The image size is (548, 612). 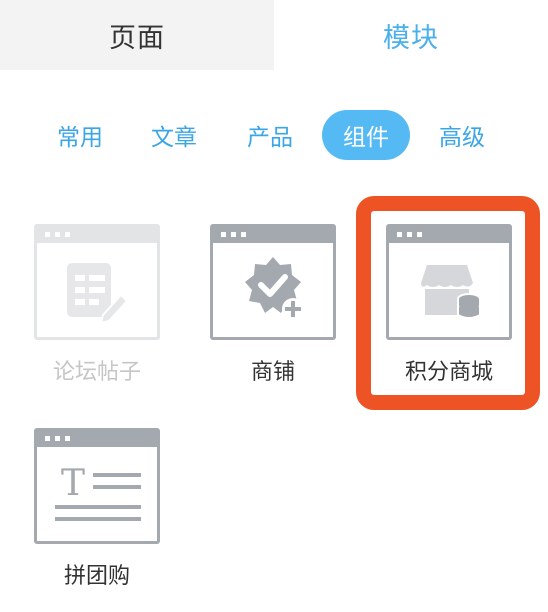 I want to click on module-card-label: 商铺, so click(x=272, y=372).